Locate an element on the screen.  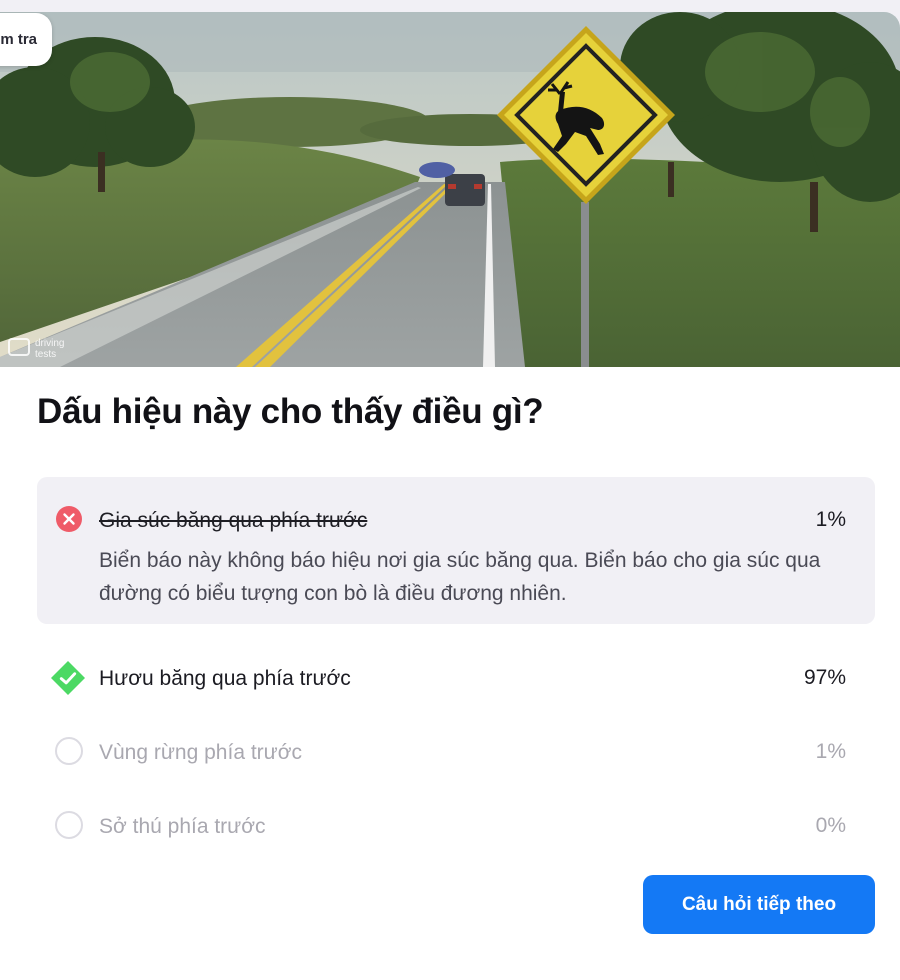
next-question-button: Câu hỏi tiếp theo is located at coordinates (759, 904).